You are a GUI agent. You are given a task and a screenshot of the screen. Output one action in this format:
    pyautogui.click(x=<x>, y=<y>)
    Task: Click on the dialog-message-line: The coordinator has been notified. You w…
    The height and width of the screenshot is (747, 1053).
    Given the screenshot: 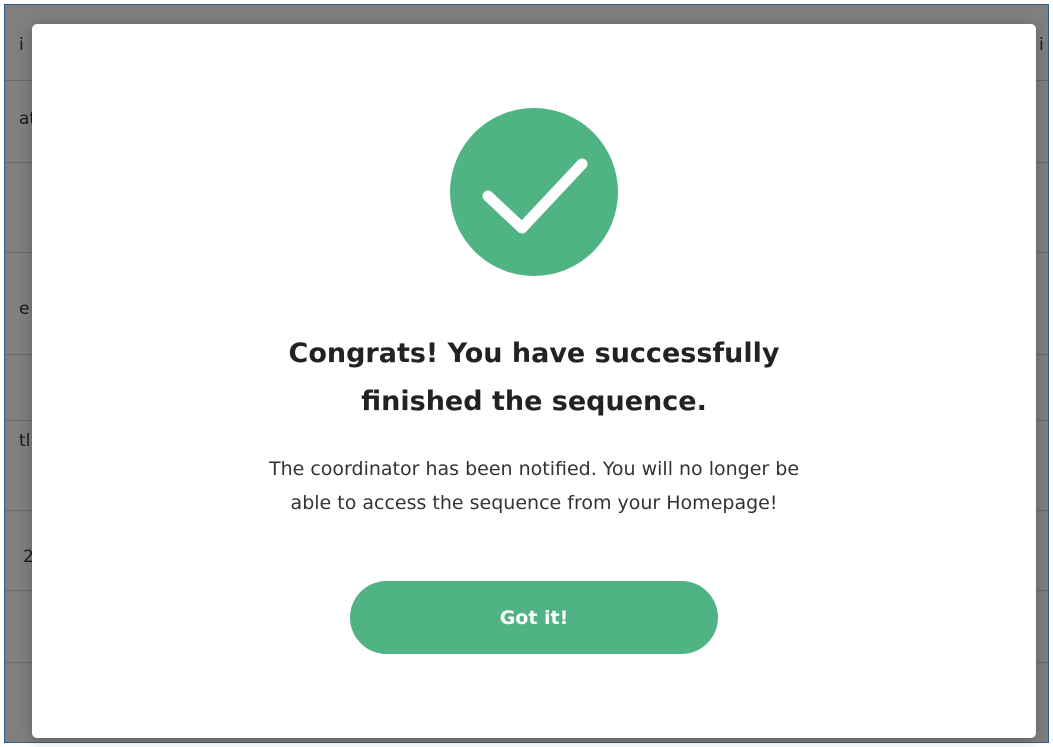 What is the action you would take?
    pyautogui.click(x=534, y=469)
    